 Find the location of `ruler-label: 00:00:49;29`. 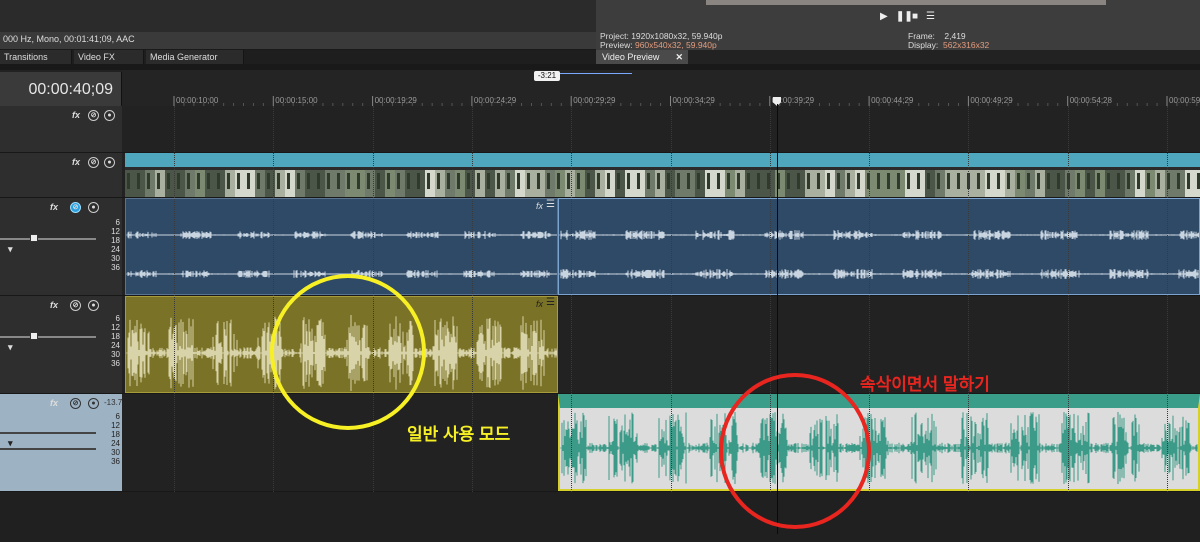

ruler-label: 00:00:49;29 is located at coordinates (991, 100).